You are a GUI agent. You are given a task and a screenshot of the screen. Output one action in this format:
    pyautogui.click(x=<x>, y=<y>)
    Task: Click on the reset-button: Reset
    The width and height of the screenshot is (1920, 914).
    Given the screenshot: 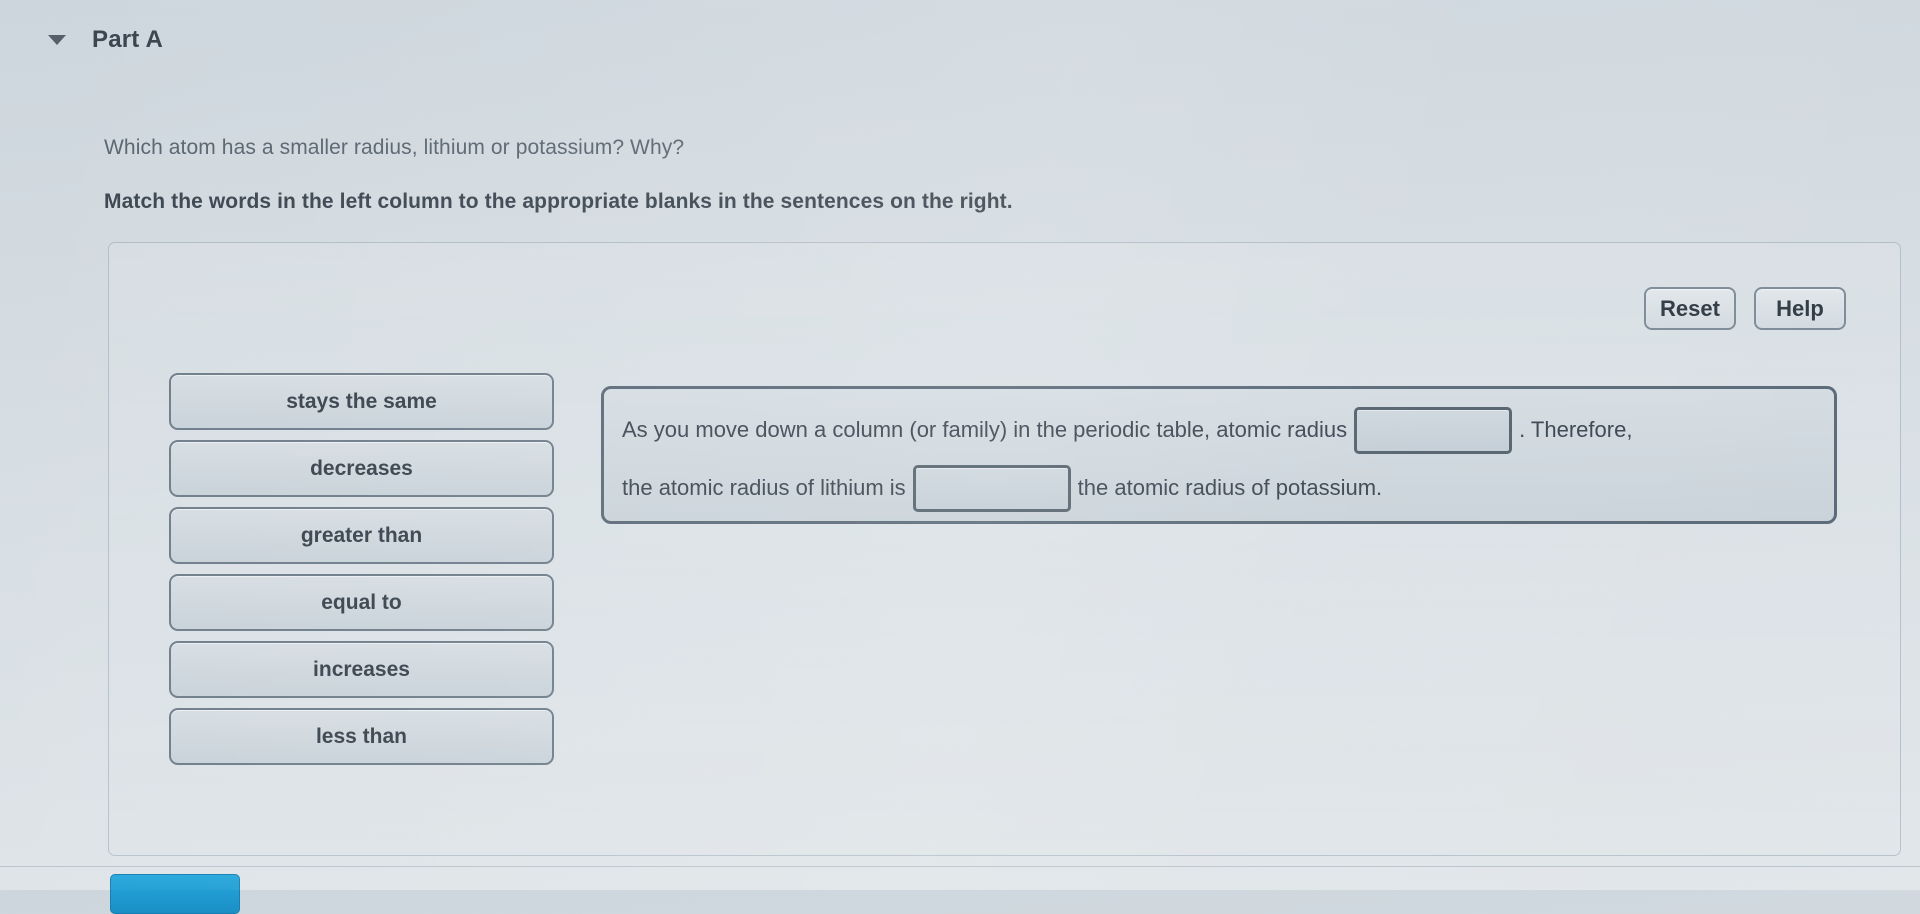 What is the action you would take?
    pyautogui.click(x=1690, y=308)
    